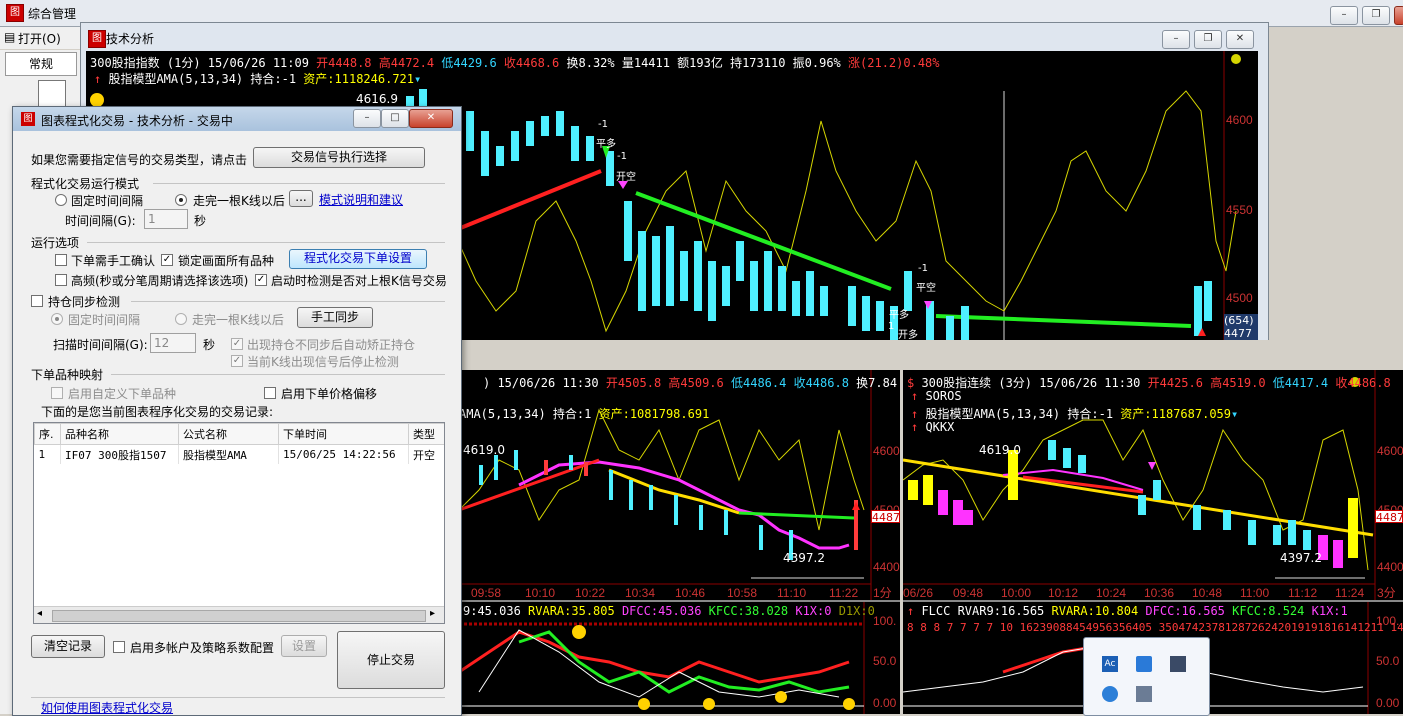 This screenshot has width=1403, height=716. I want to click on auto-fix-checkbox: ✓, so click(237, 344).